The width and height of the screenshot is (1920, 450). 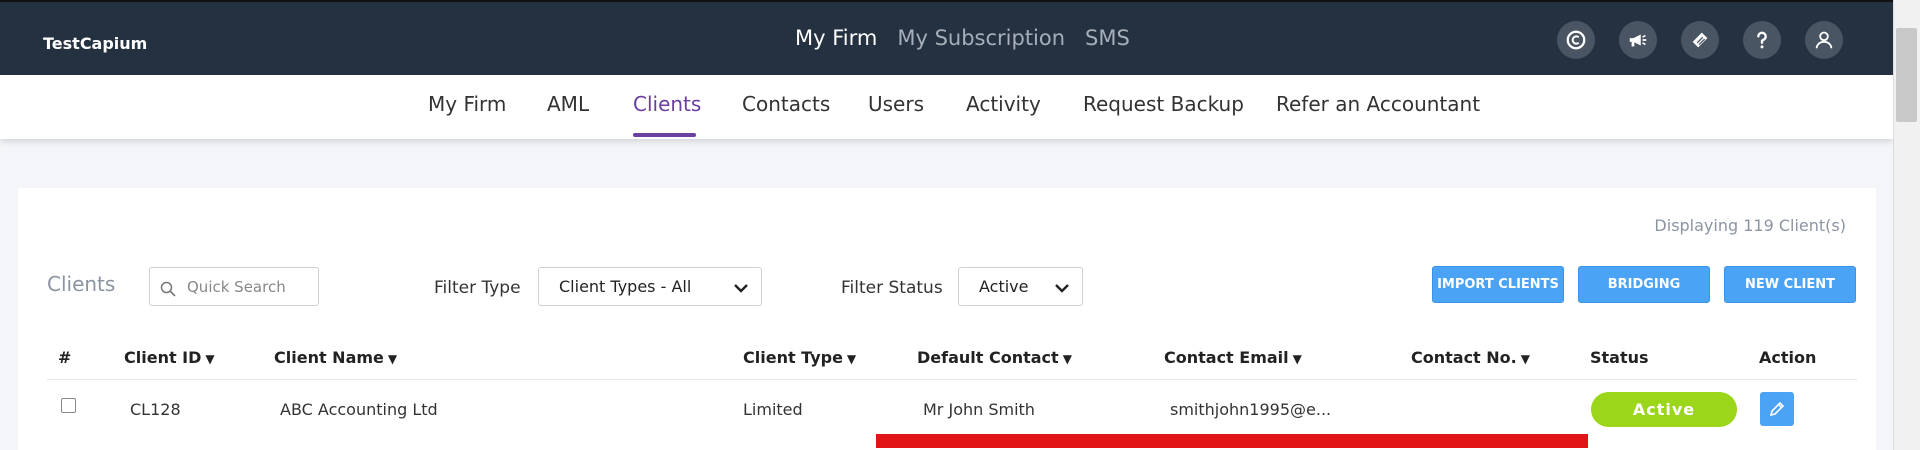 I want to click on filter-type-select: Client Types - All, so click(x=650, y=286).